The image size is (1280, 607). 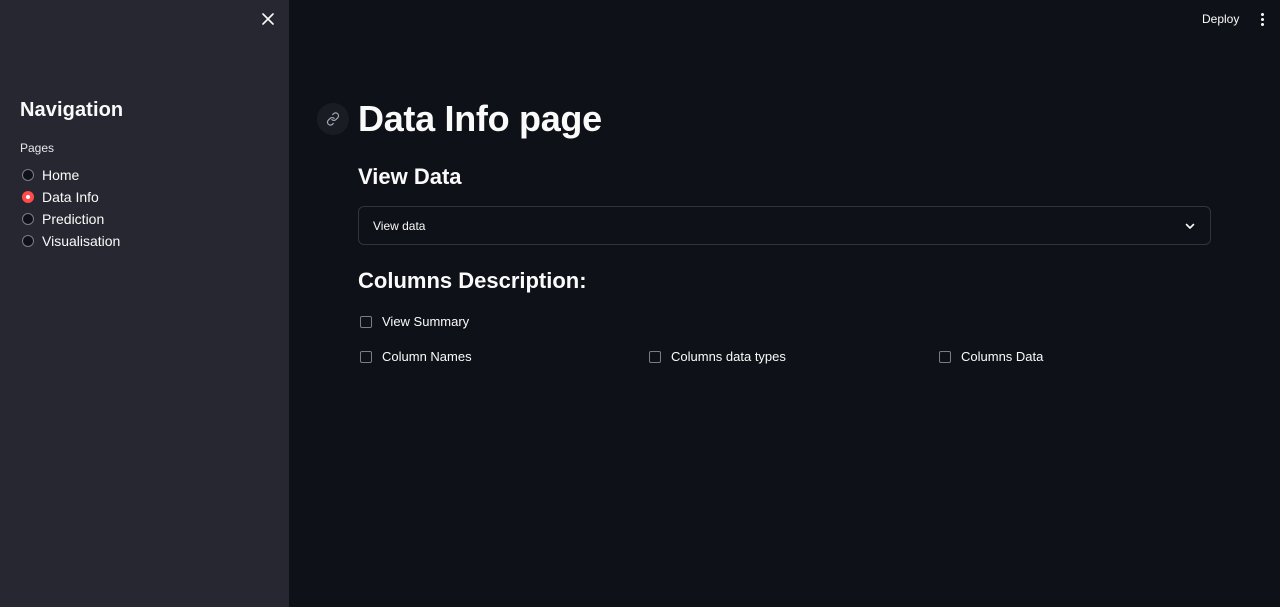 I want to click on view-data-expander: View data, so click(x=784, y=225).